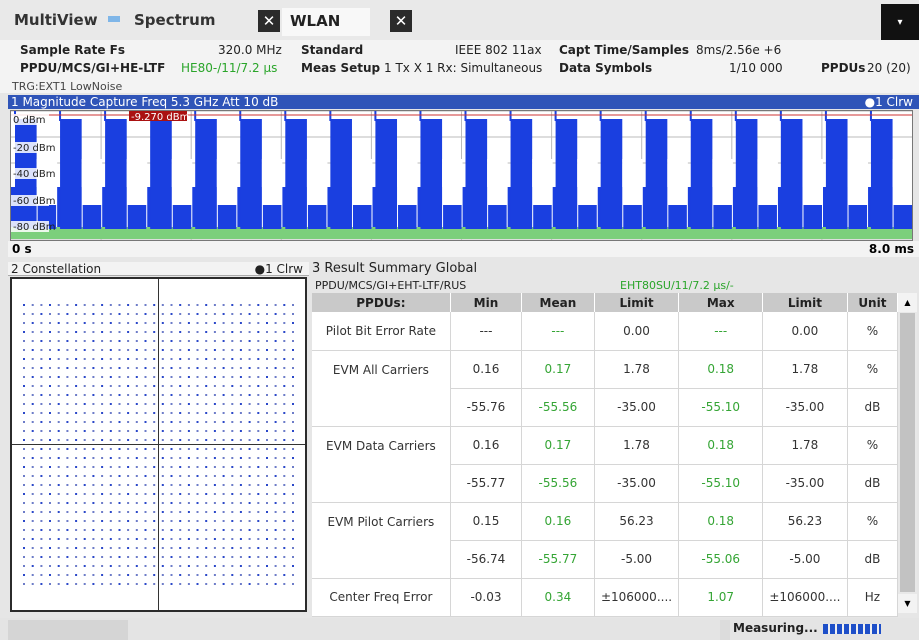 This screenshot has height=640, width=919. I want to click on magnitude-x-stop: 8.0 ms, so click(891, 249).